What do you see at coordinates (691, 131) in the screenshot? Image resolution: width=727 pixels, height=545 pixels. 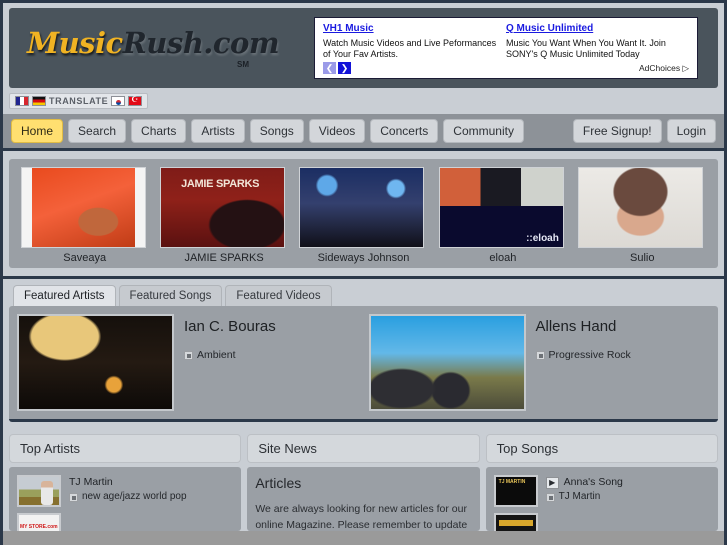 I see `login-button: Login` at bounding box center [691, 131].